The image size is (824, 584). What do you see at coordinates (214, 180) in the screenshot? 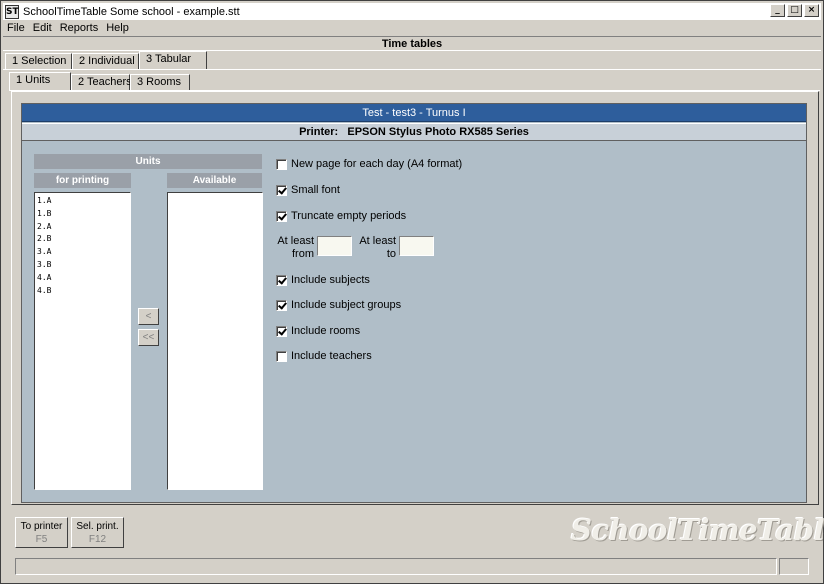
I see `available-heading: Available` at bounding box center [214, 180].